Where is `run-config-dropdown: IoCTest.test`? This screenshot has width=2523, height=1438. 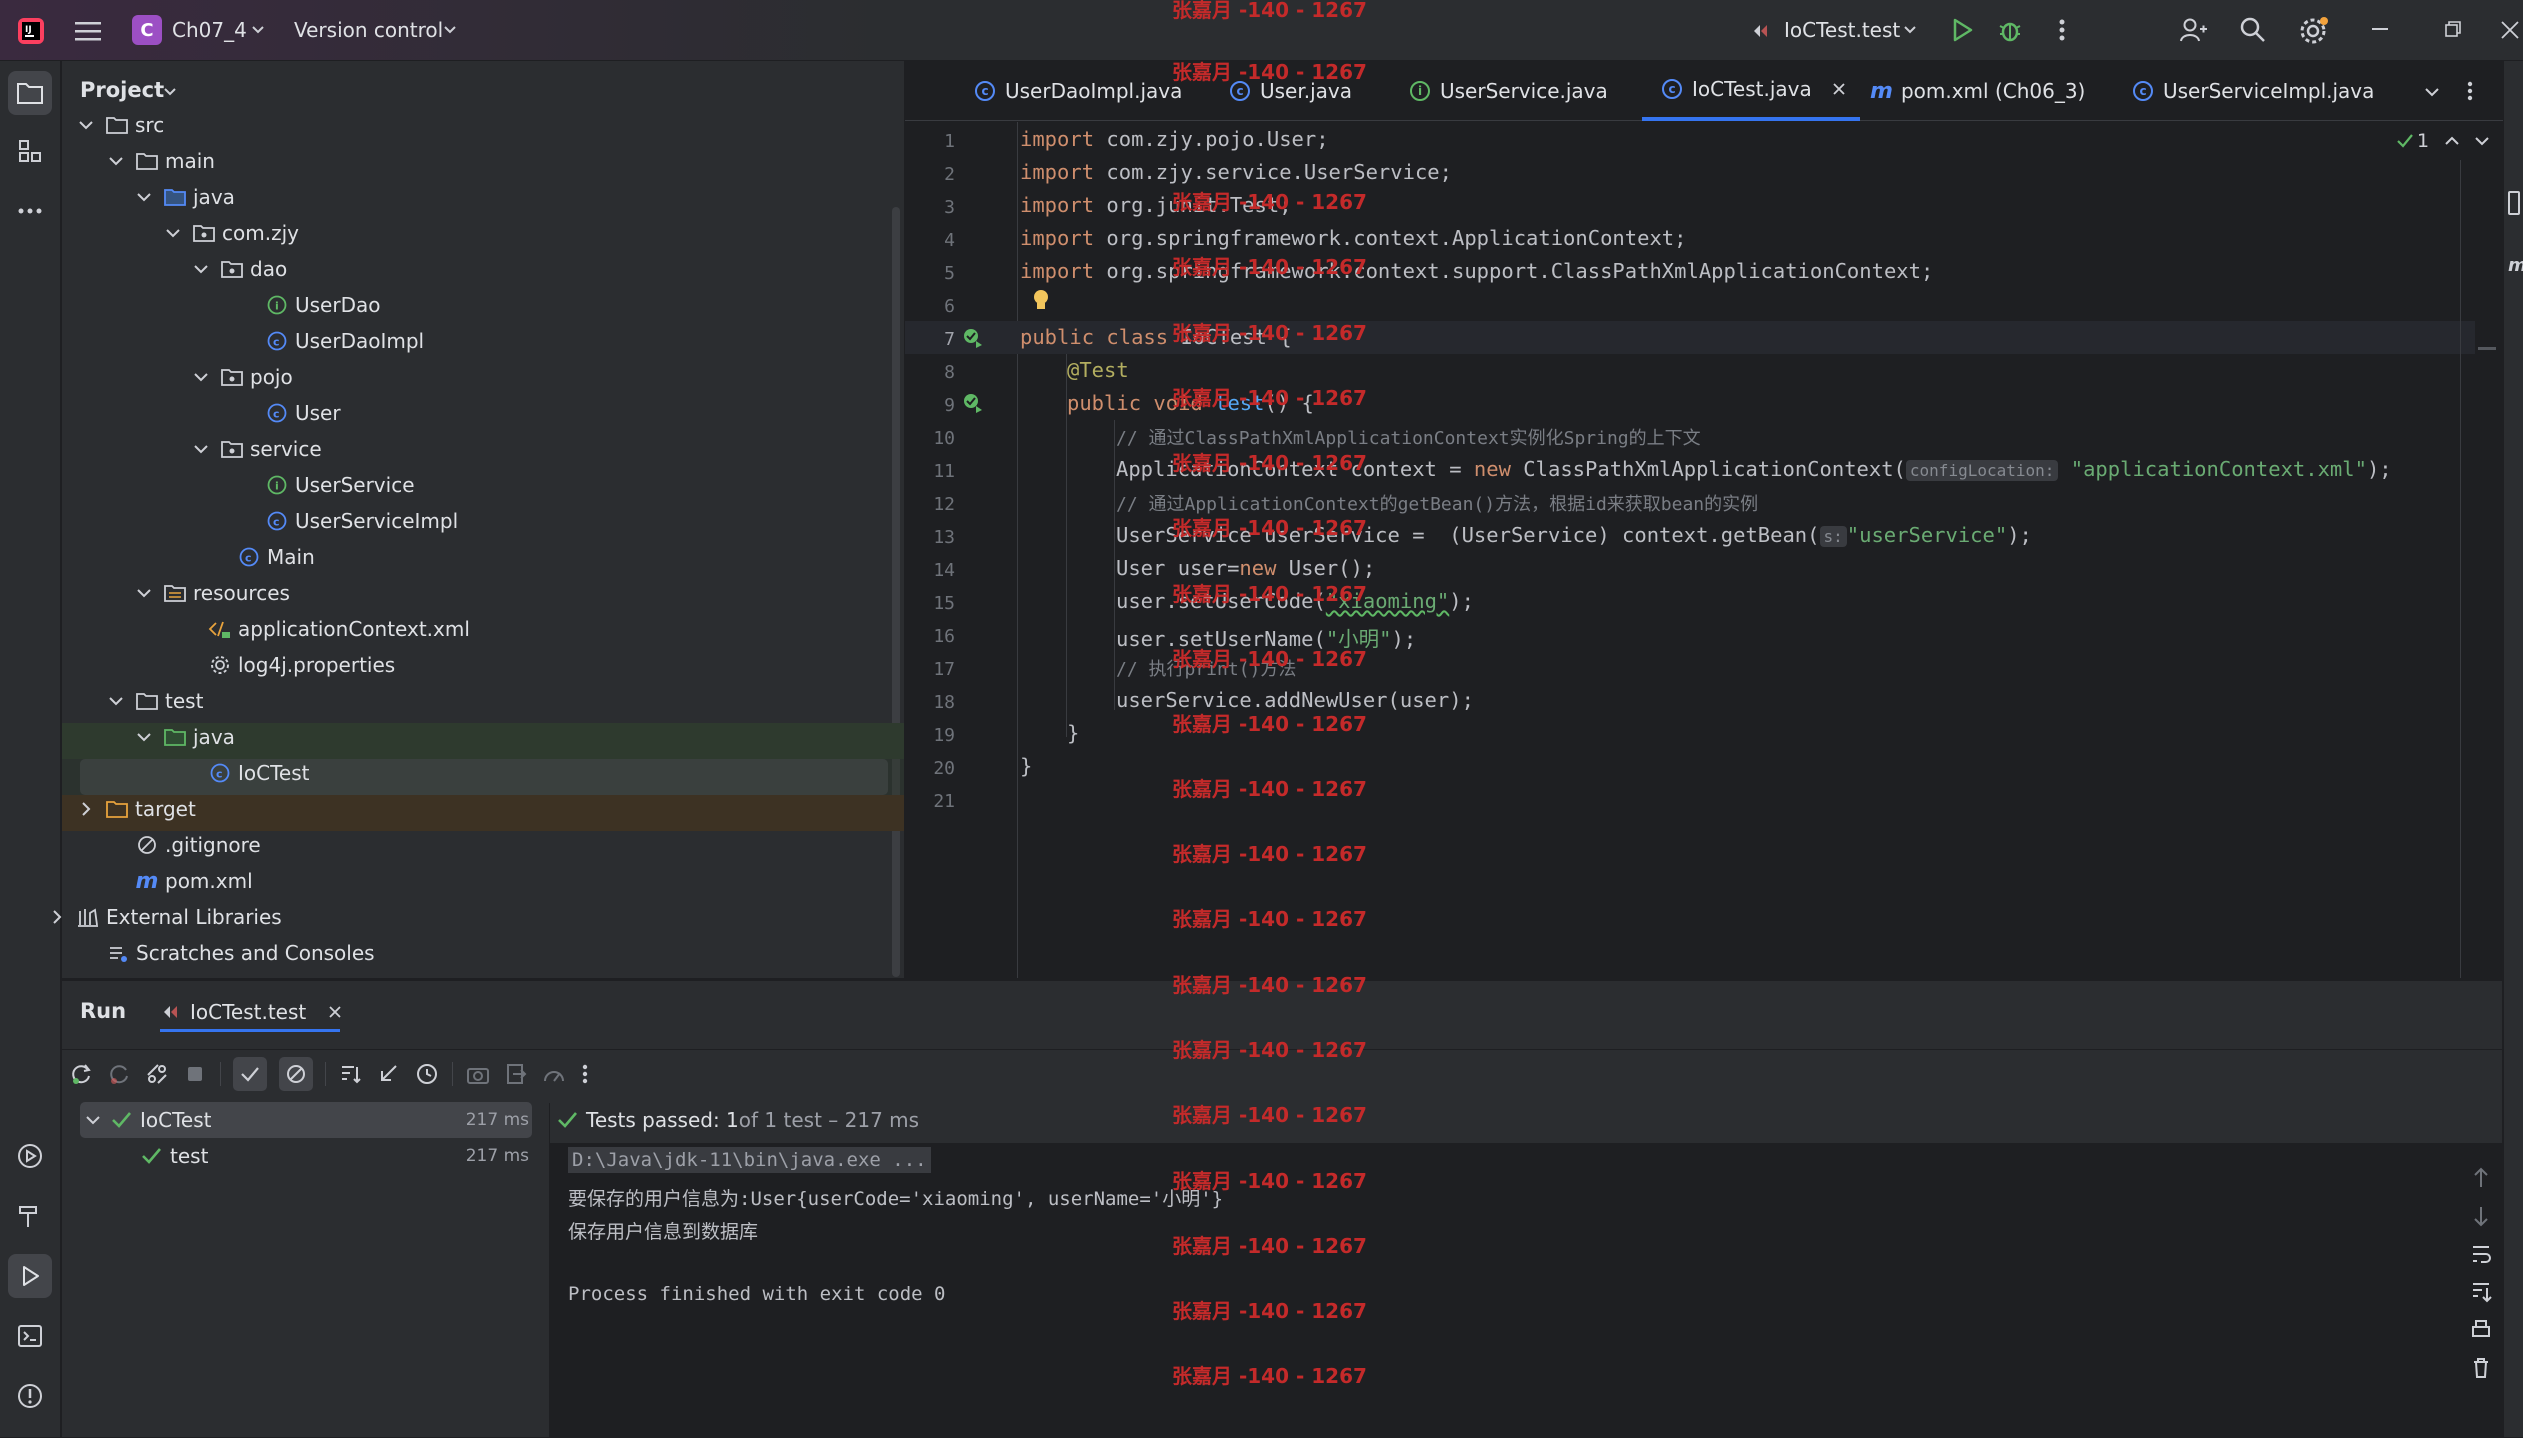 run-config-dropdown: IoCTest.test is located at coordinates (1842, 30).